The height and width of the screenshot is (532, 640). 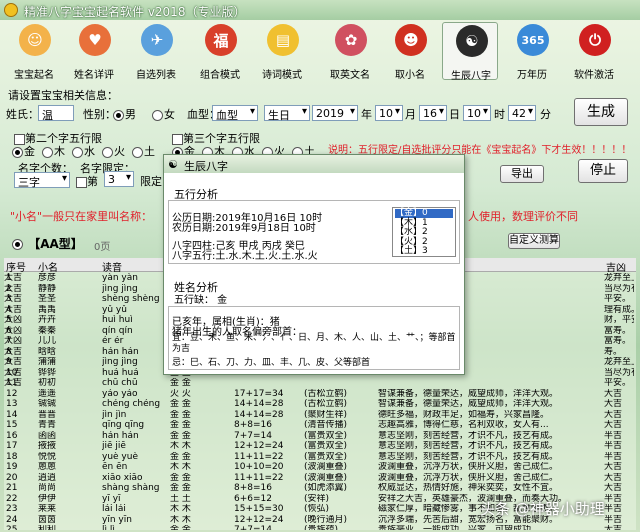 I want to click on name-count-select: 三字, so click(x=42, y=180).